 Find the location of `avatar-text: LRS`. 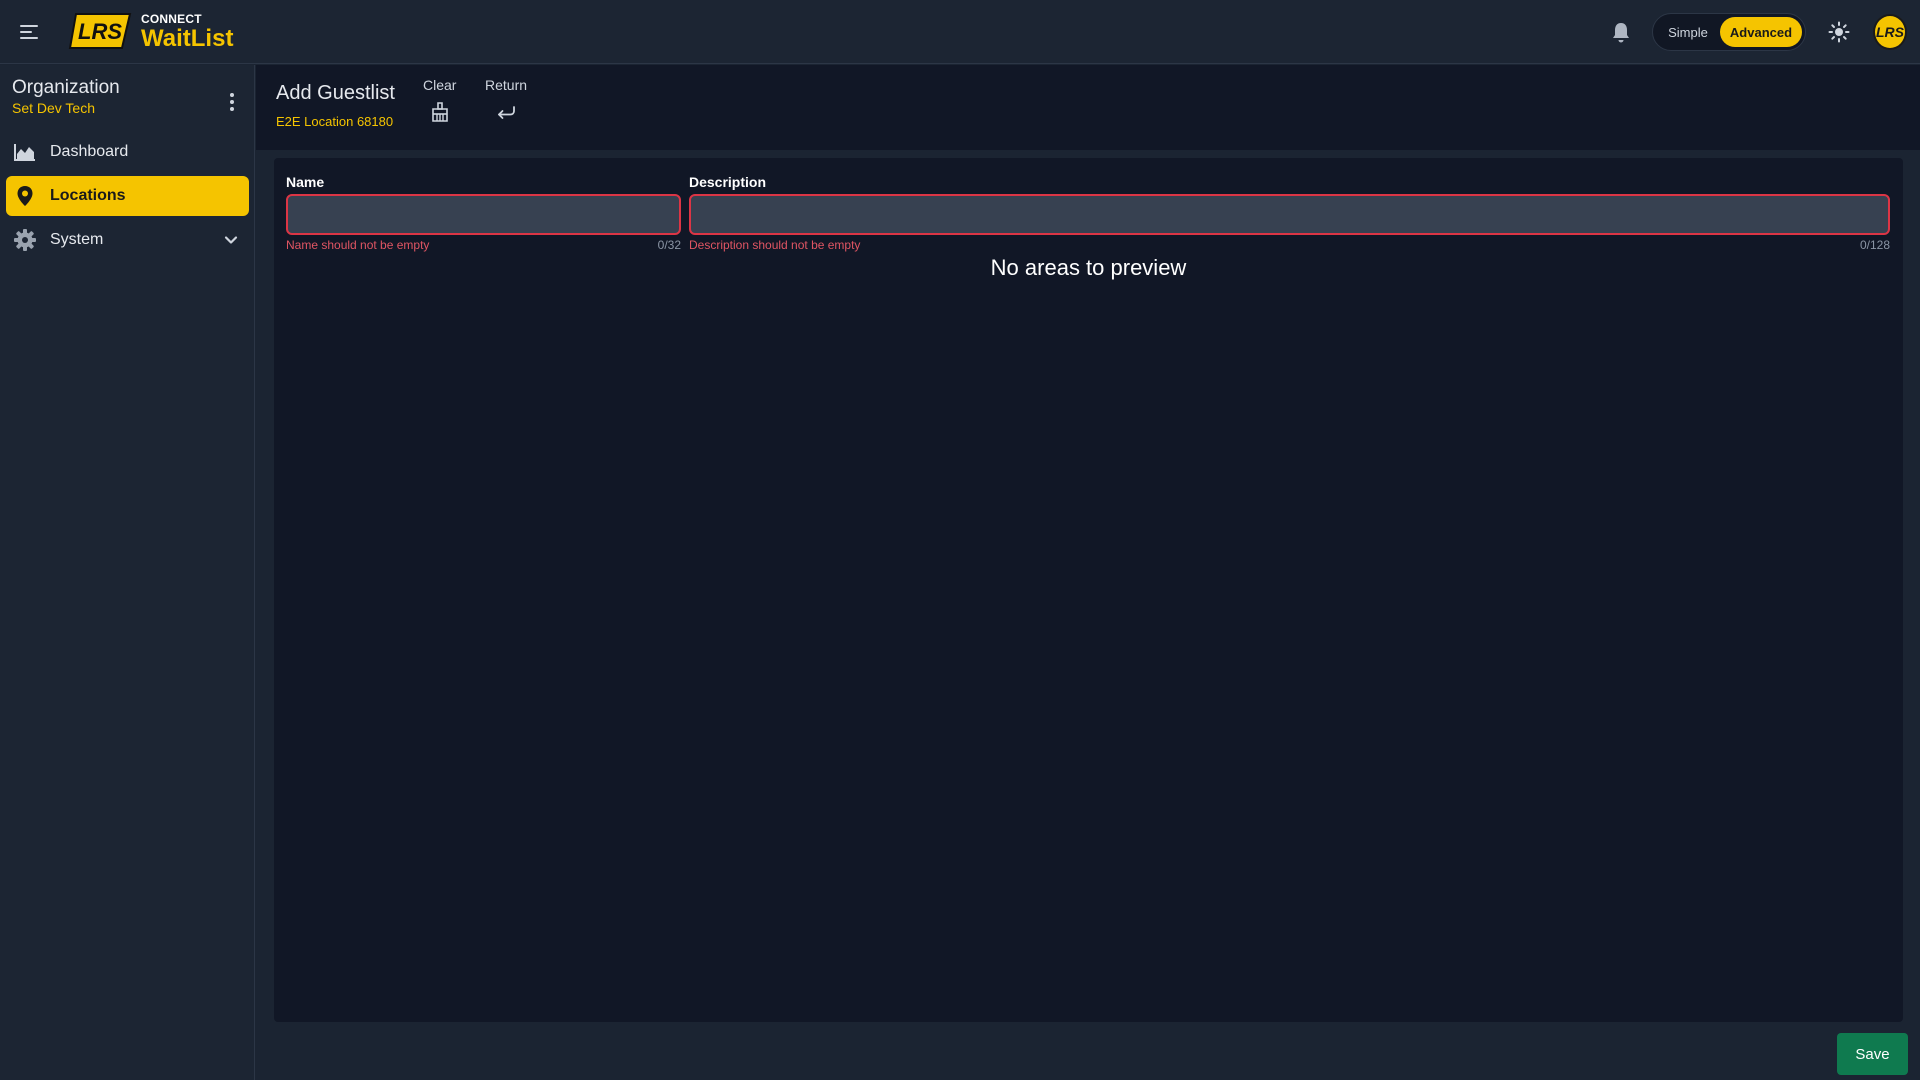

avatar-text: LRS is located at coordinates (1890, 32).